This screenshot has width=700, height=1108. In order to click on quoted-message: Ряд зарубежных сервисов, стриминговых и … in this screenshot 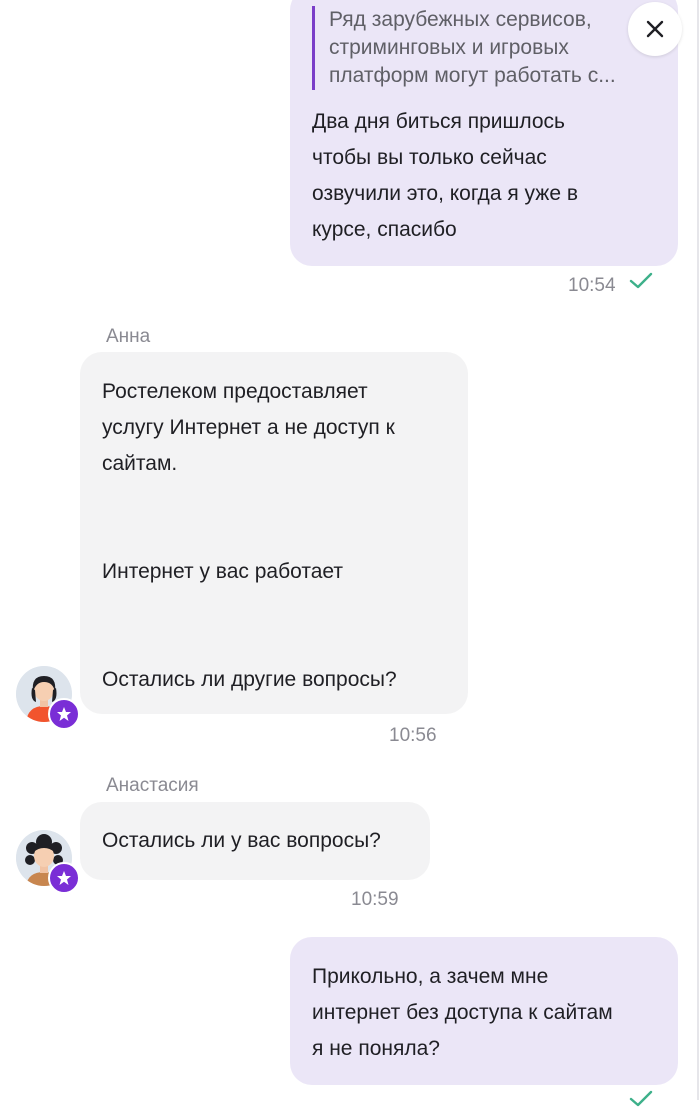, I will do `click(480, 48)`.